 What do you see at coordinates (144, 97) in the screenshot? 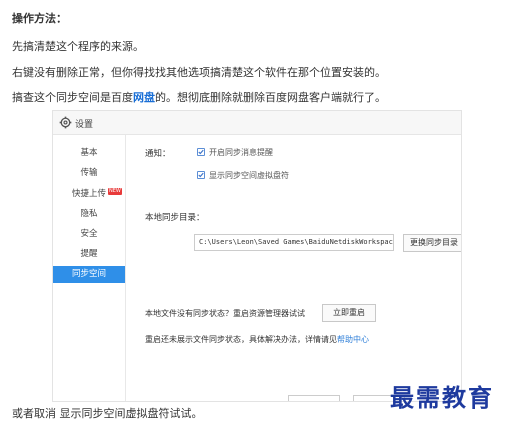
I see `netdisk-link: 网盘` at bounding box center [144, 97].